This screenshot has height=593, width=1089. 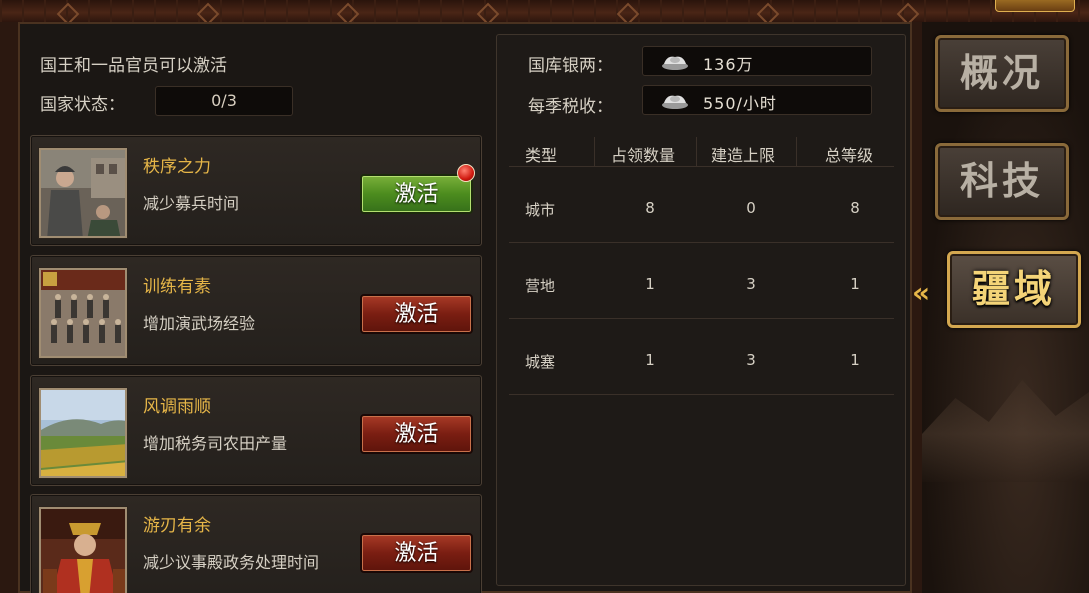 I want to click on cell-type: 城市, so click(x=540, y=210).